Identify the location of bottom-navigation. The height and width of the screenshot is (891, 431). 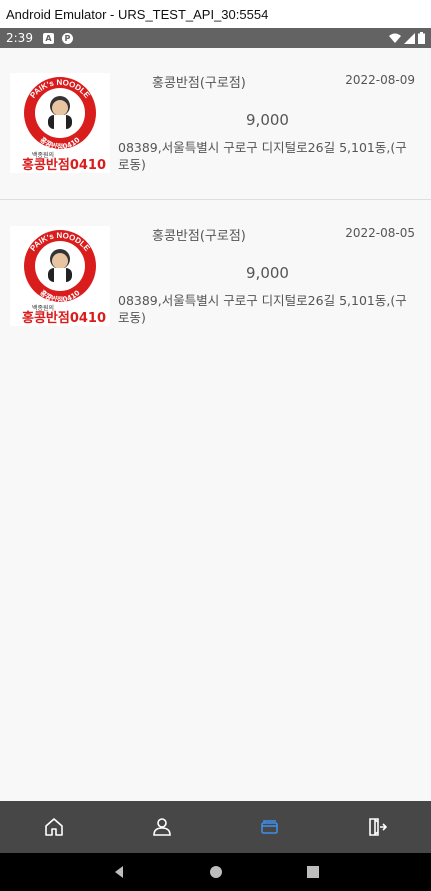
(215, 827).